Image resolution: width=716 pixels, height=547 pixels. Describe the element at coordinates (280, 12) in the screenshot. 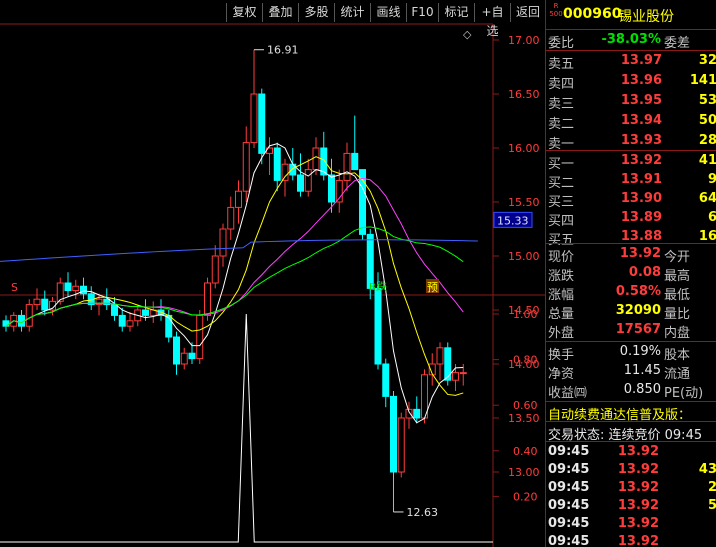

I see `overlay-button: 叠加` at that location.